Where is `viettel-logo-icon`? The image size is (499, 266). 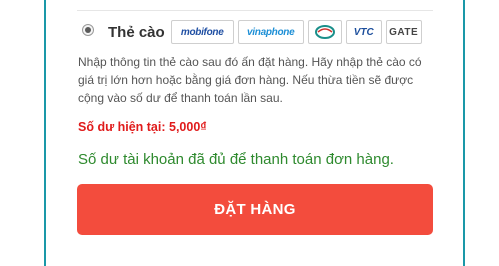 viettel-logo-icon is located at coordinates (324, 32).